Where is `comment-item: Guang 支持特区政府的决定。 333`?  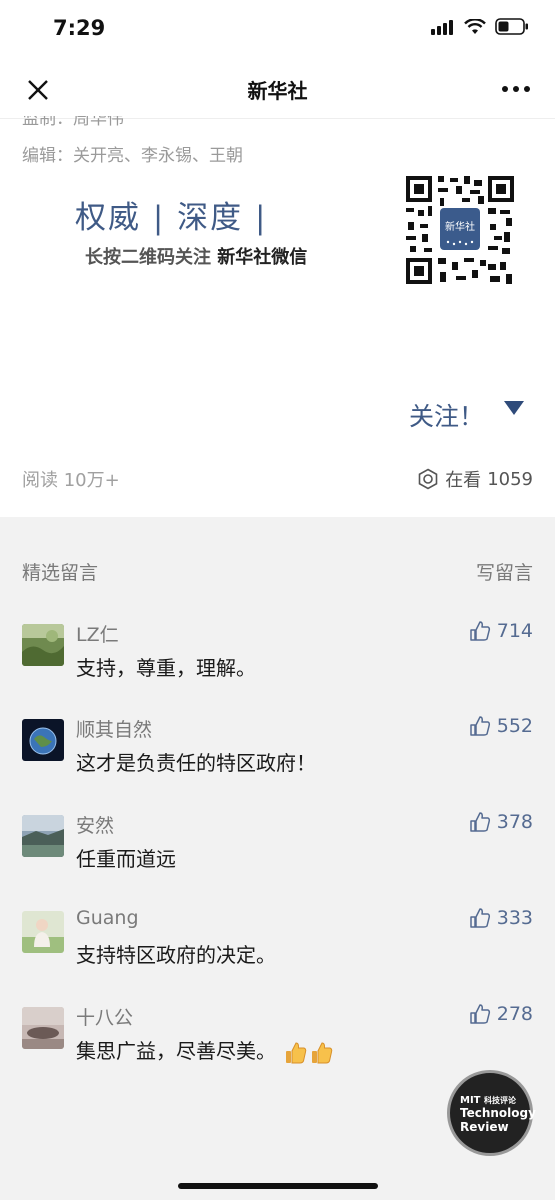 comment-item: Guang 支持特区政府的决定。 333 is located at coordinates (277, 947).